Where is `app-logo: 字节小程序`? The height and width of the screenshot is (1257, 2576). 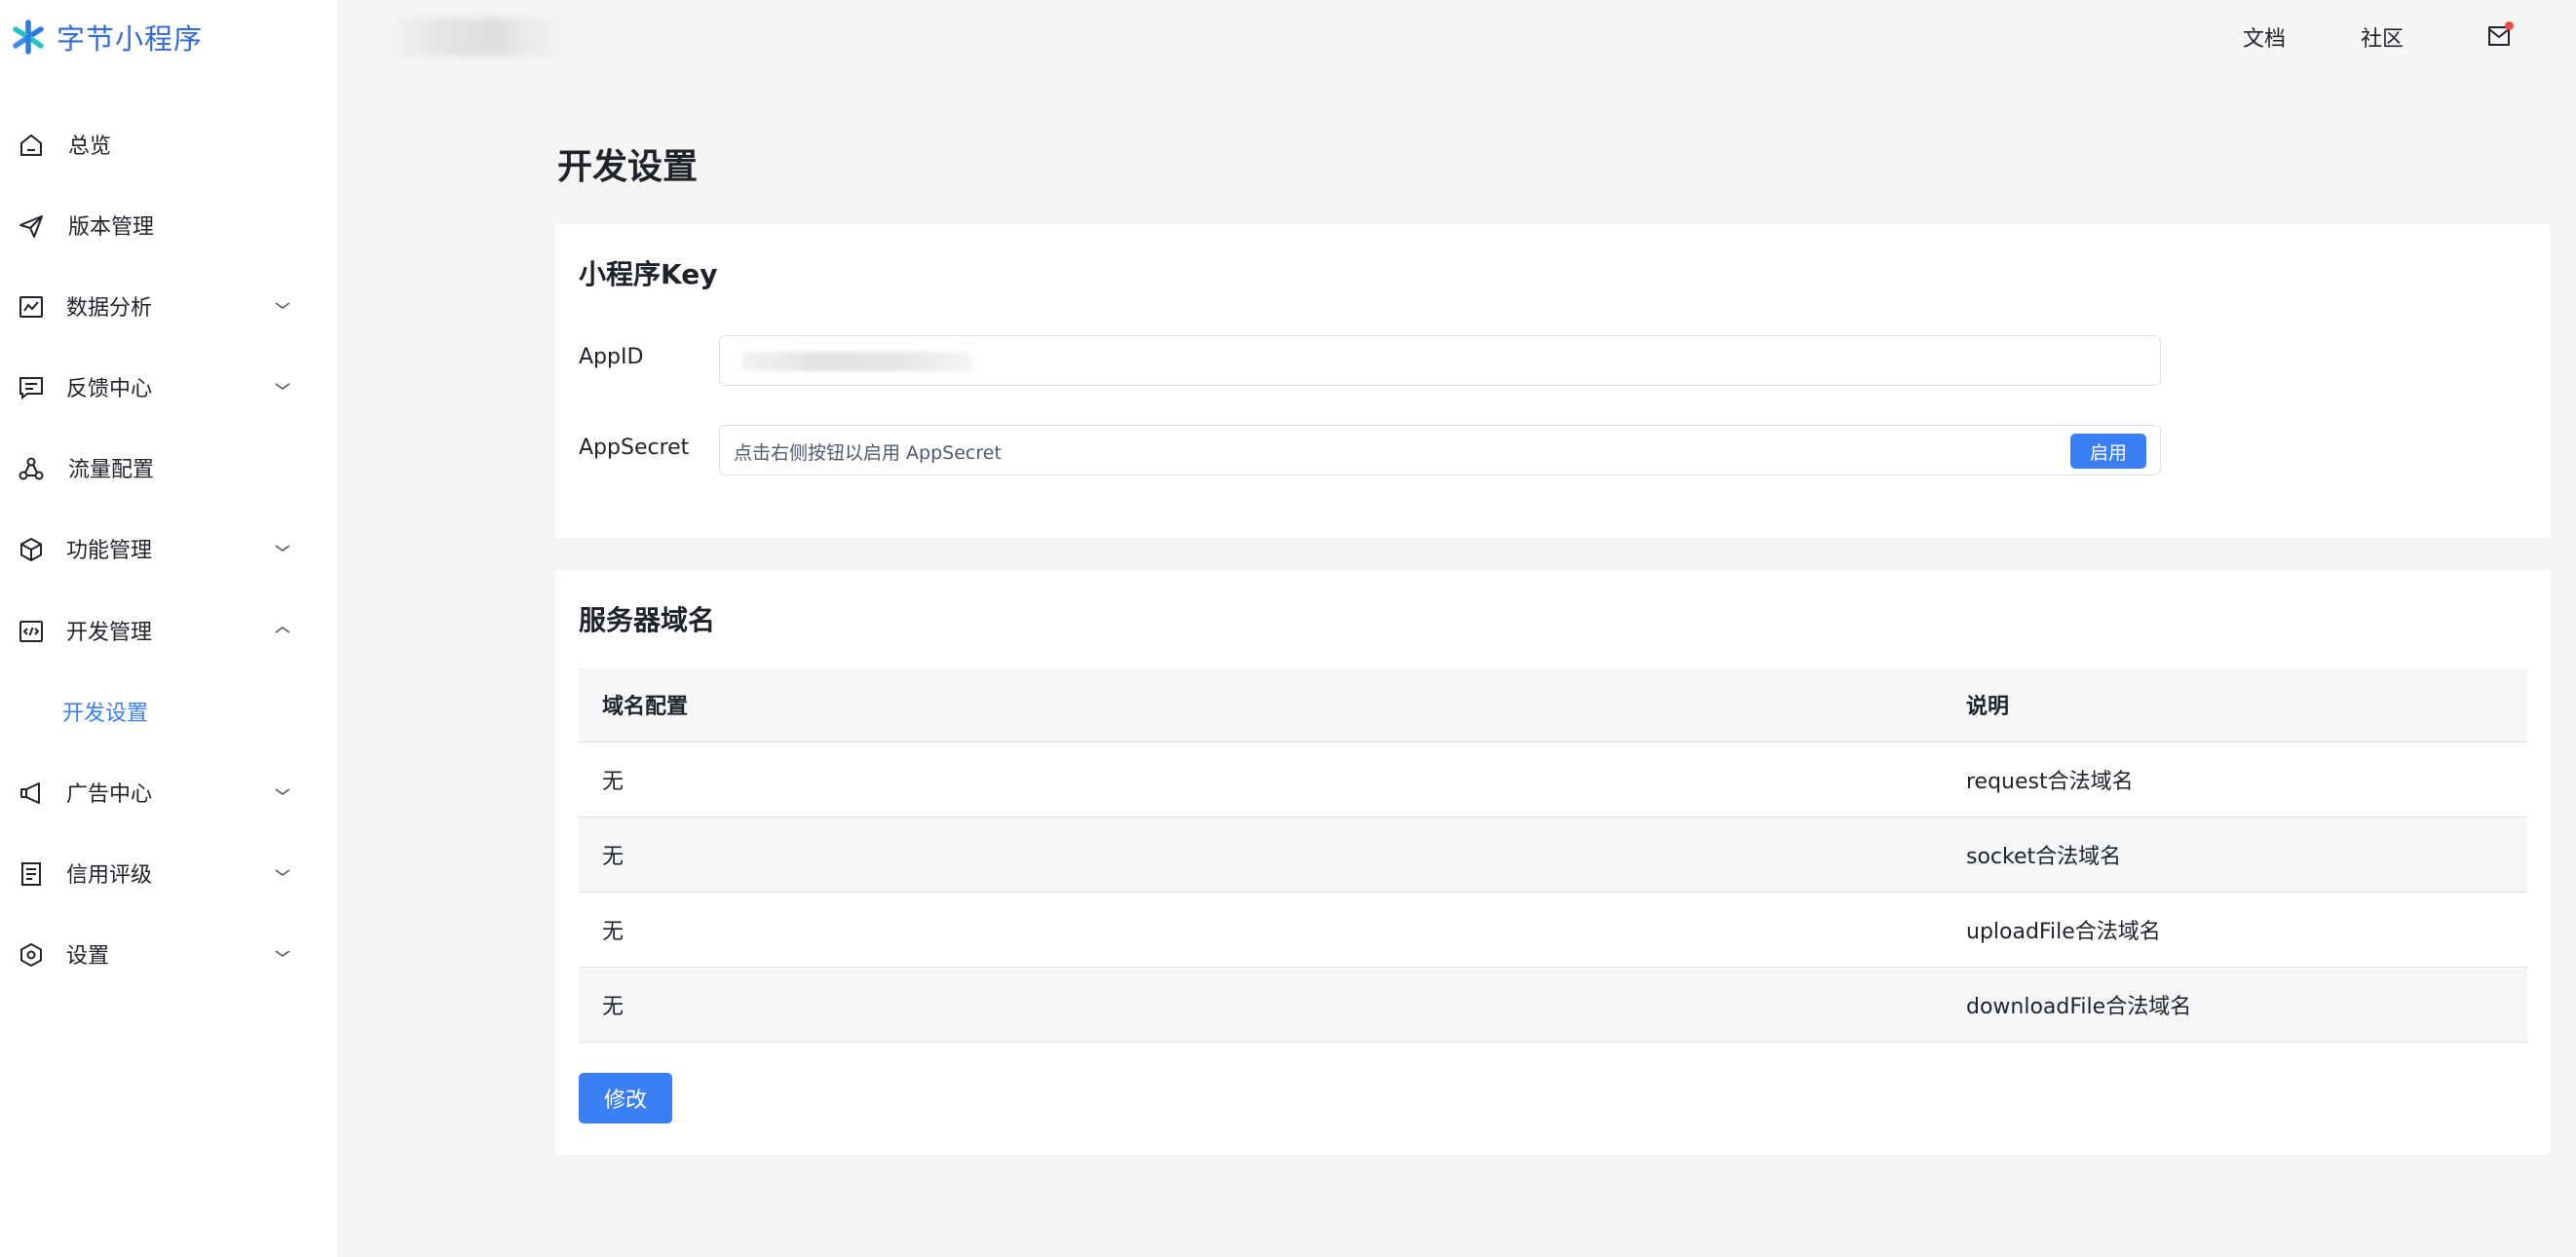 app-logo: 字节小程序 is located at coordinates (106, 37).